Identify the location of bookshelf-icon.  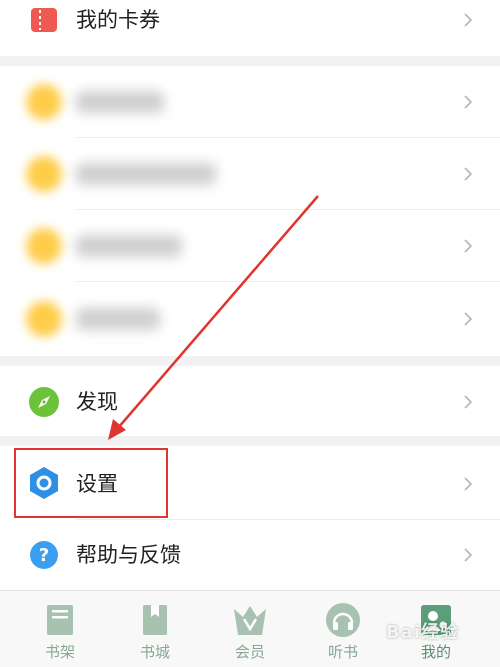
(60, 620).